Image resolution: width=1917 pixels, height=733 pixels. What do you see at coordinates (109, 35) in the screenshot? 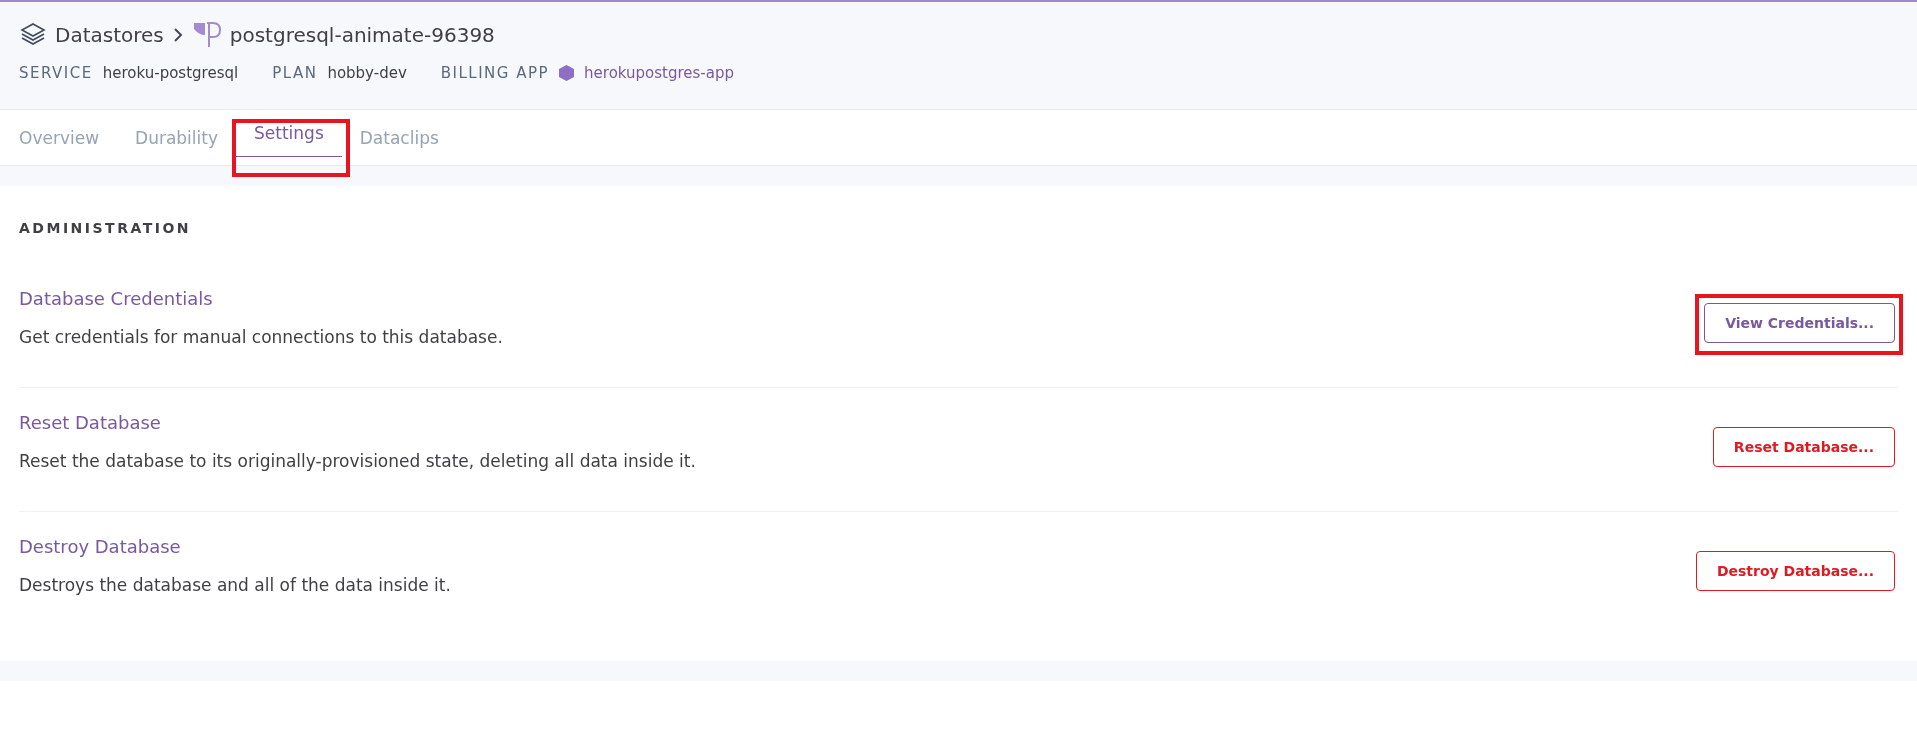
I see `breadcrumb-link: Datastores` at bounding box center [109, 35].